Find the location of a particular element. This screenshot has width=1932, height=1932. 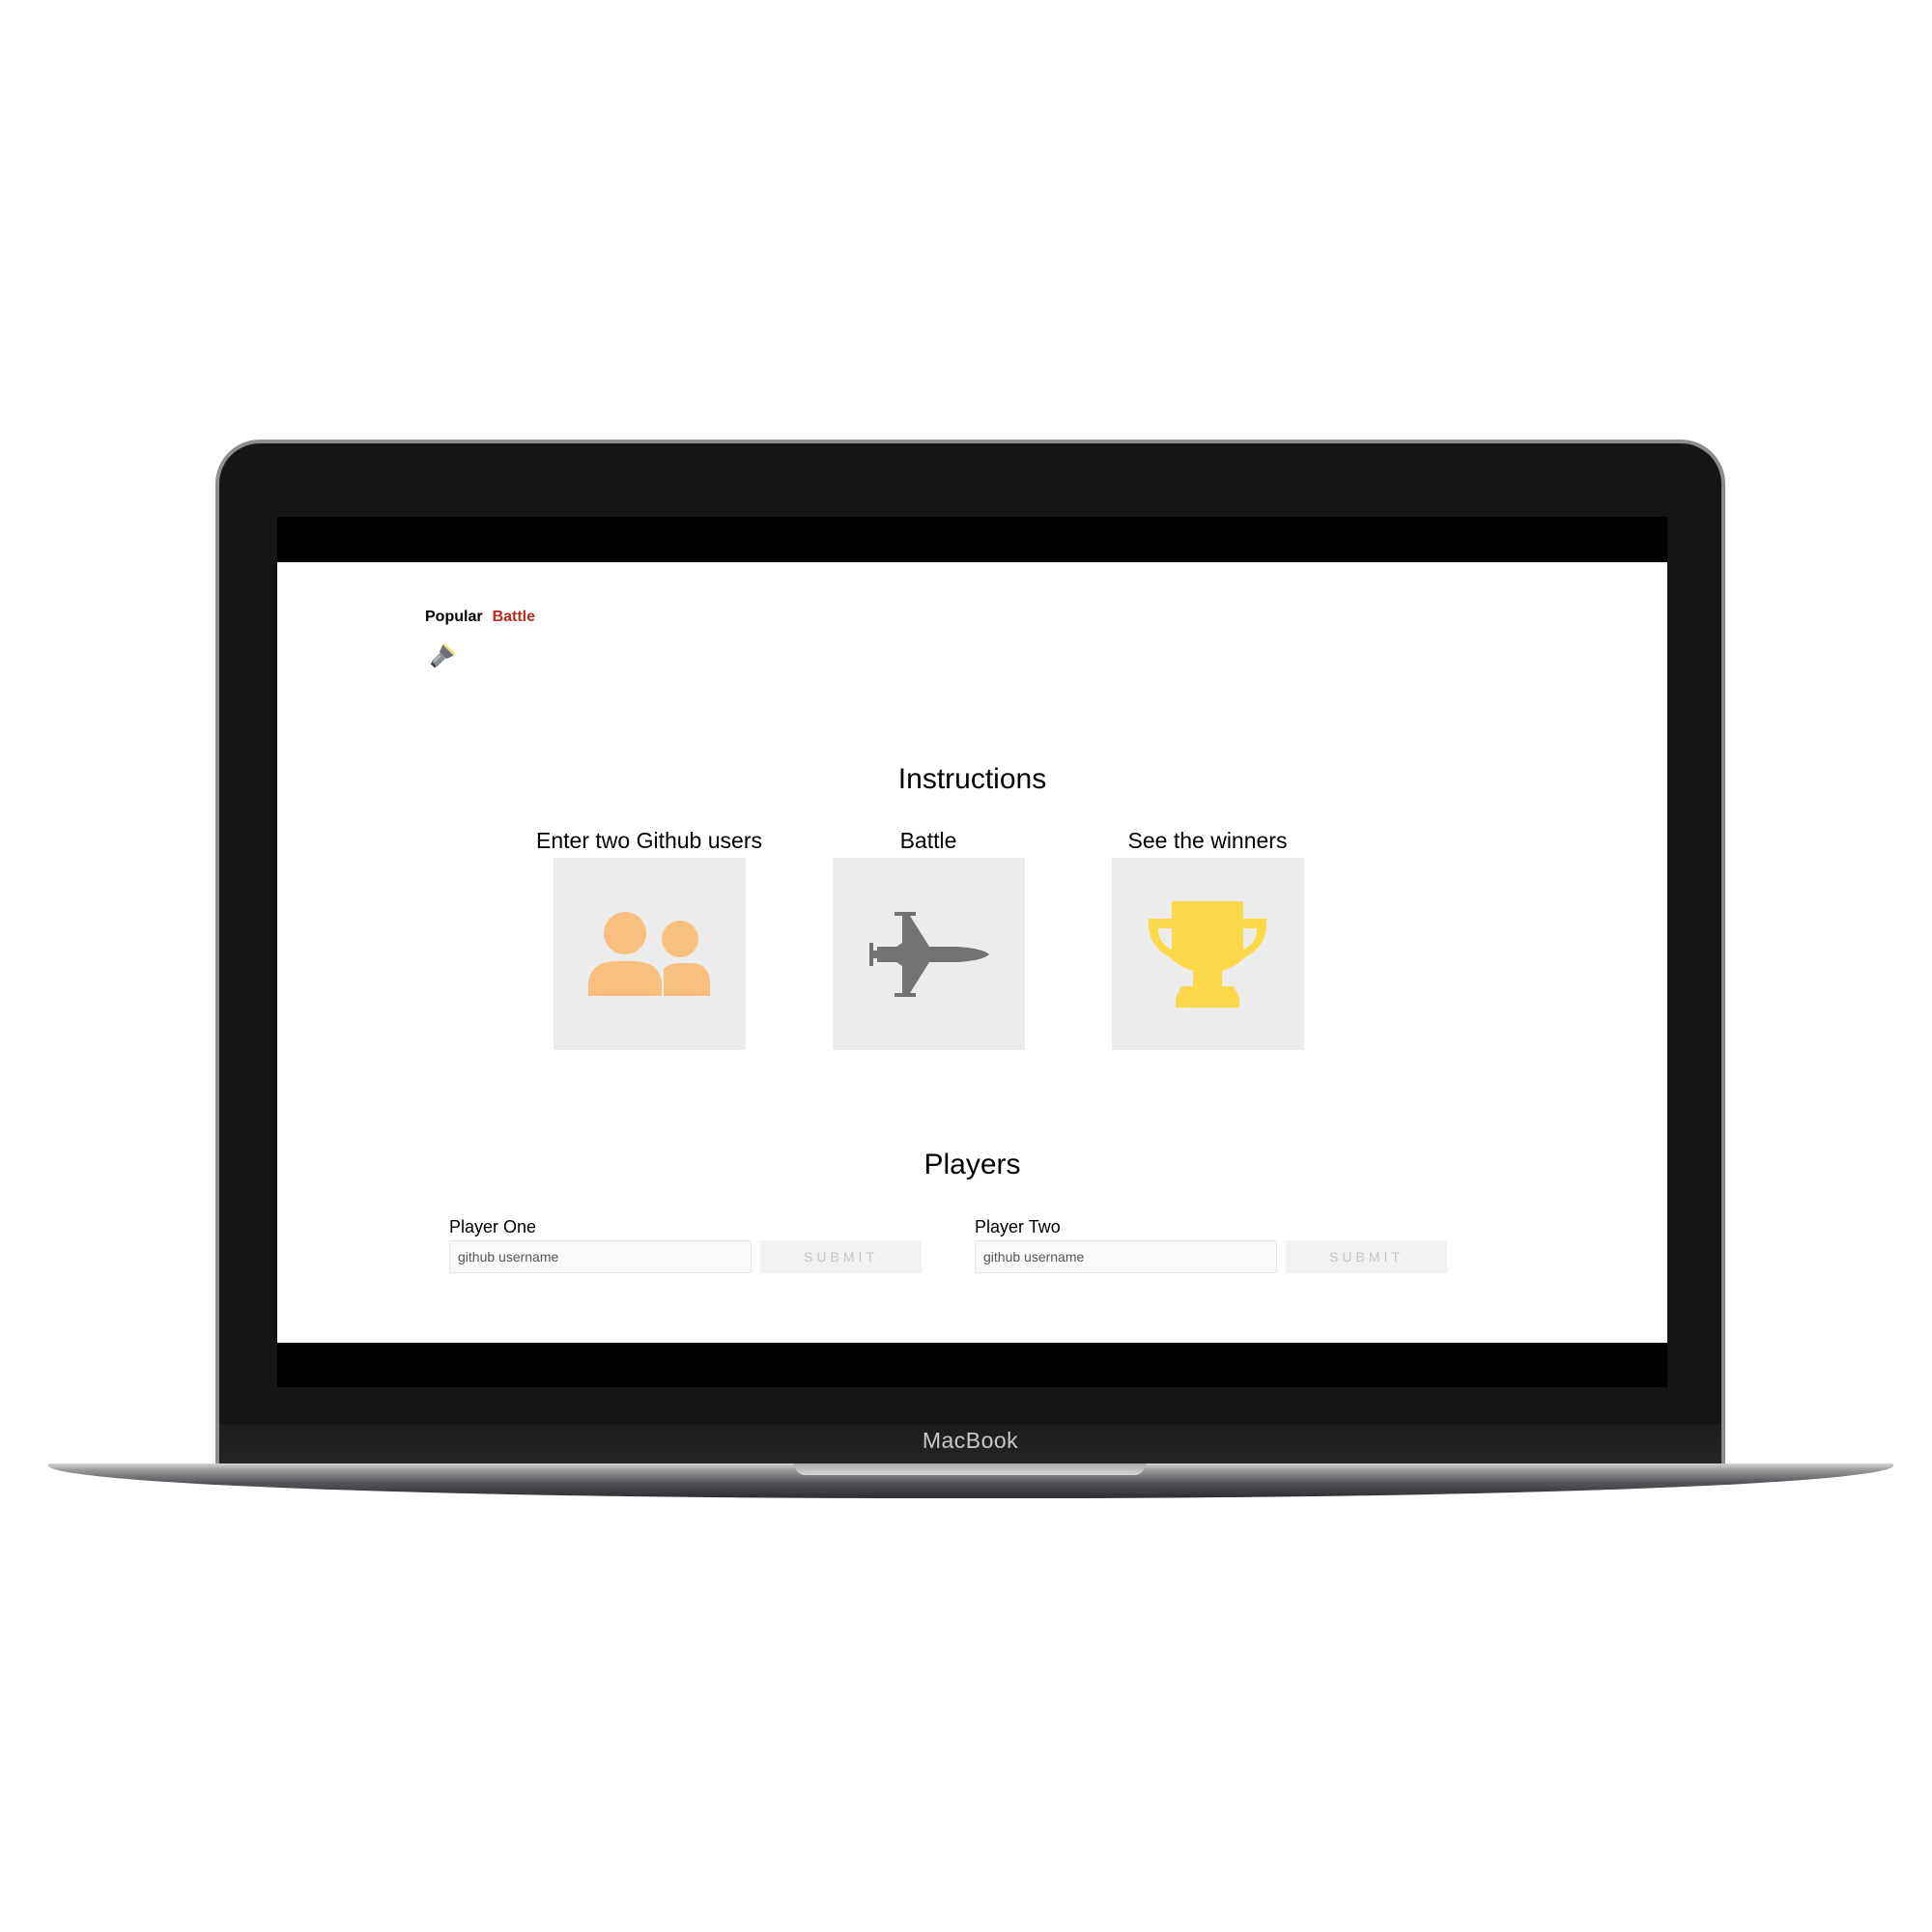

instruction-step: Enter two Github users is located at coordinates (649, 938).